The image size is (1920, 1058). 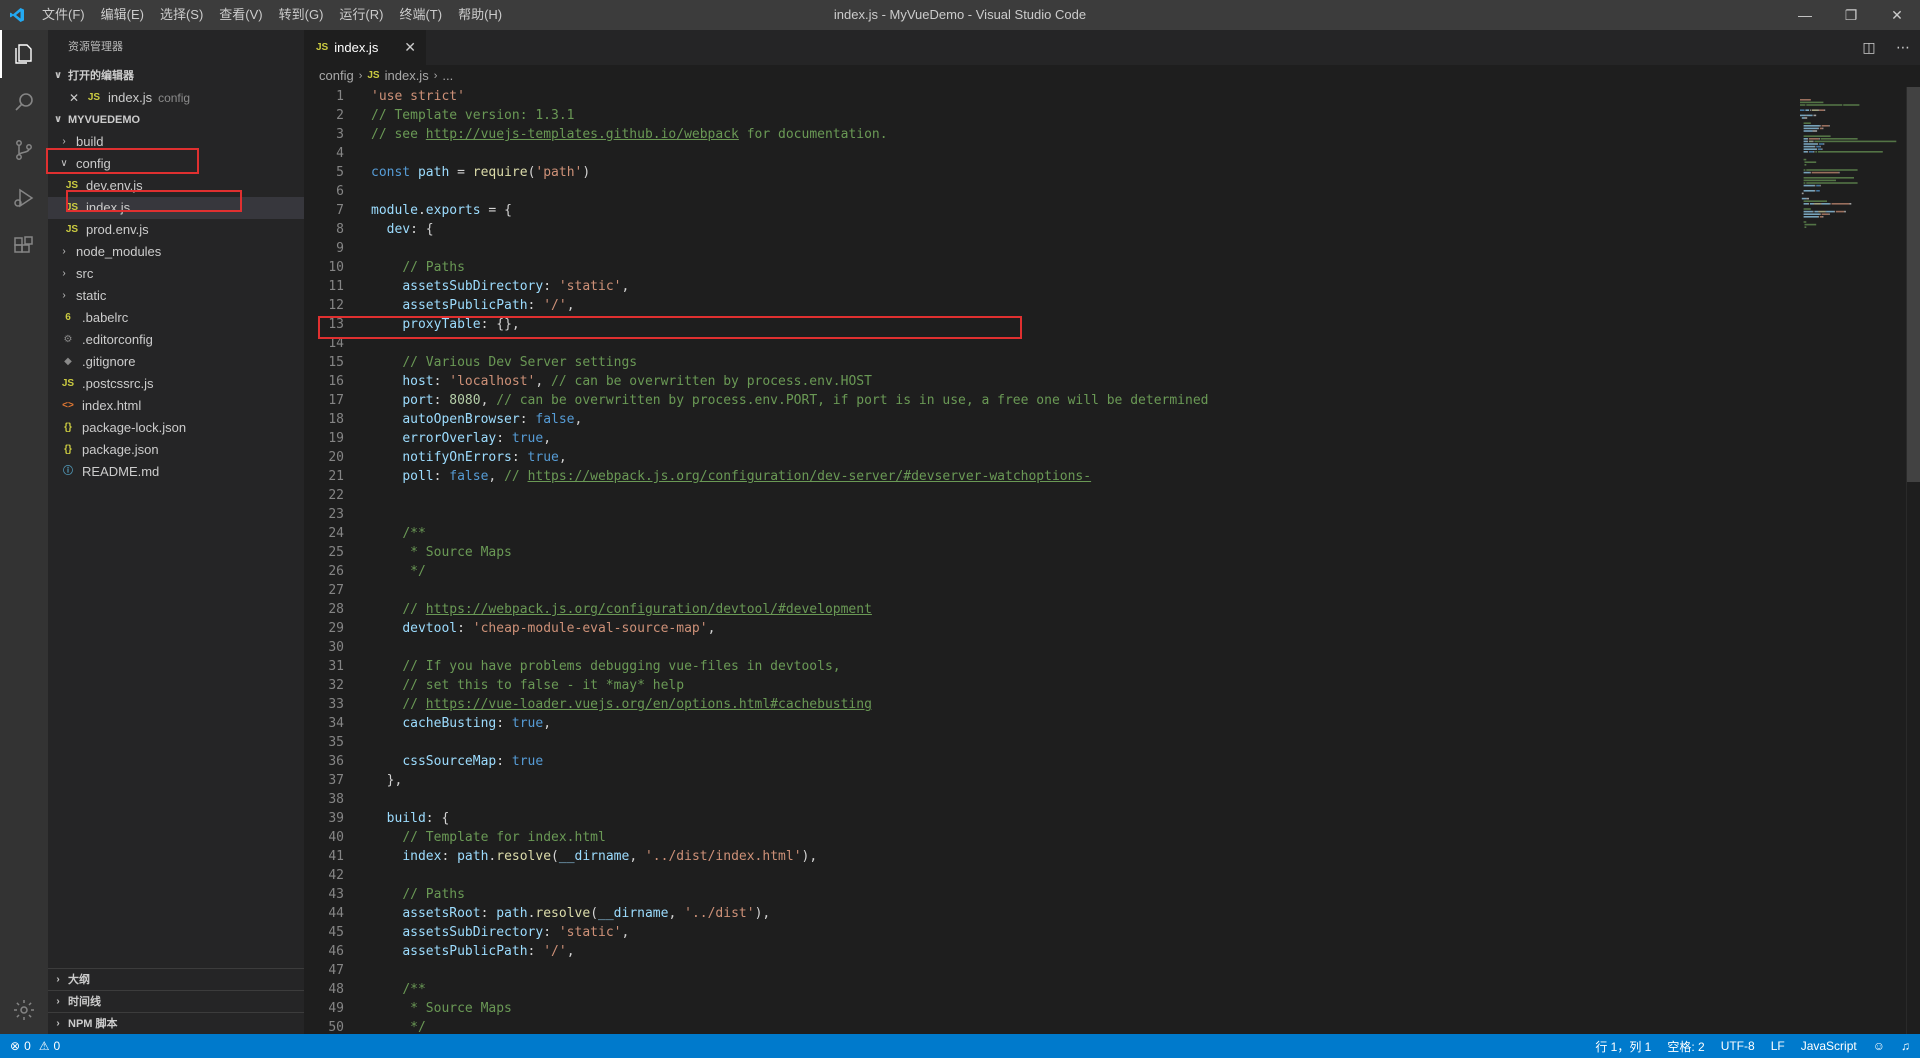 What do you see at coordinates (582, 134) in the screenshot?
I see `code-token: http://vuejs-templates.github.io/webpack` at bounding box center [582, 134].